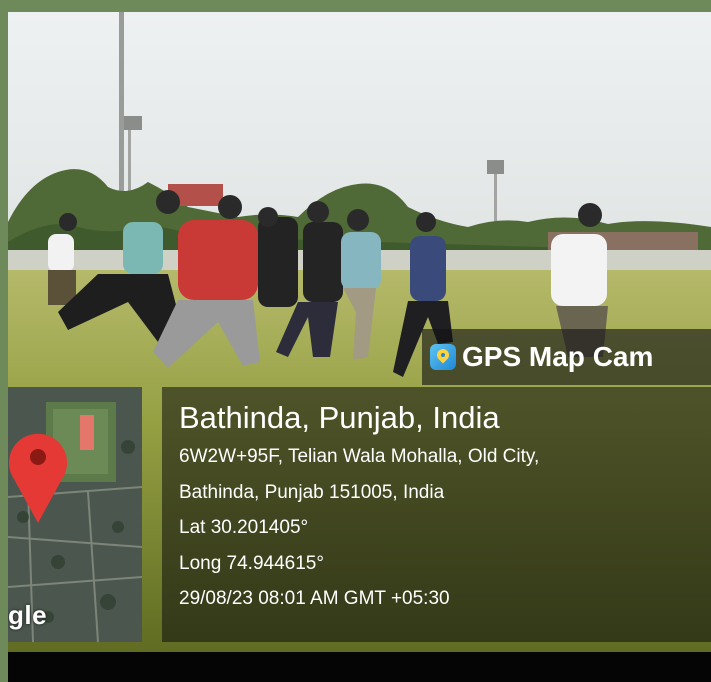  What do you see at coordinates (312, 492) in the screenshot?
I see `address-line-2: Bathinda, Punjab 151005, India` at bounding box center [312, 492].